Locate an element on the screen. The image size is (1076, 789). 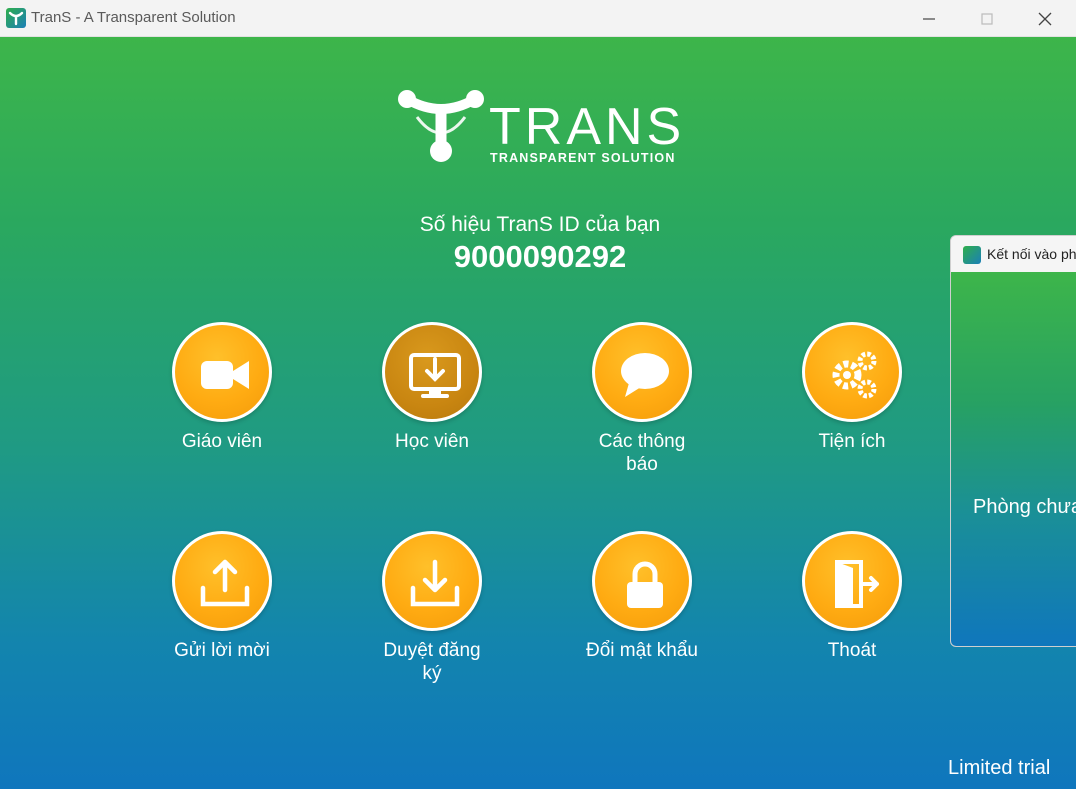
tien-ich-button is located at coordinates (852, 372).